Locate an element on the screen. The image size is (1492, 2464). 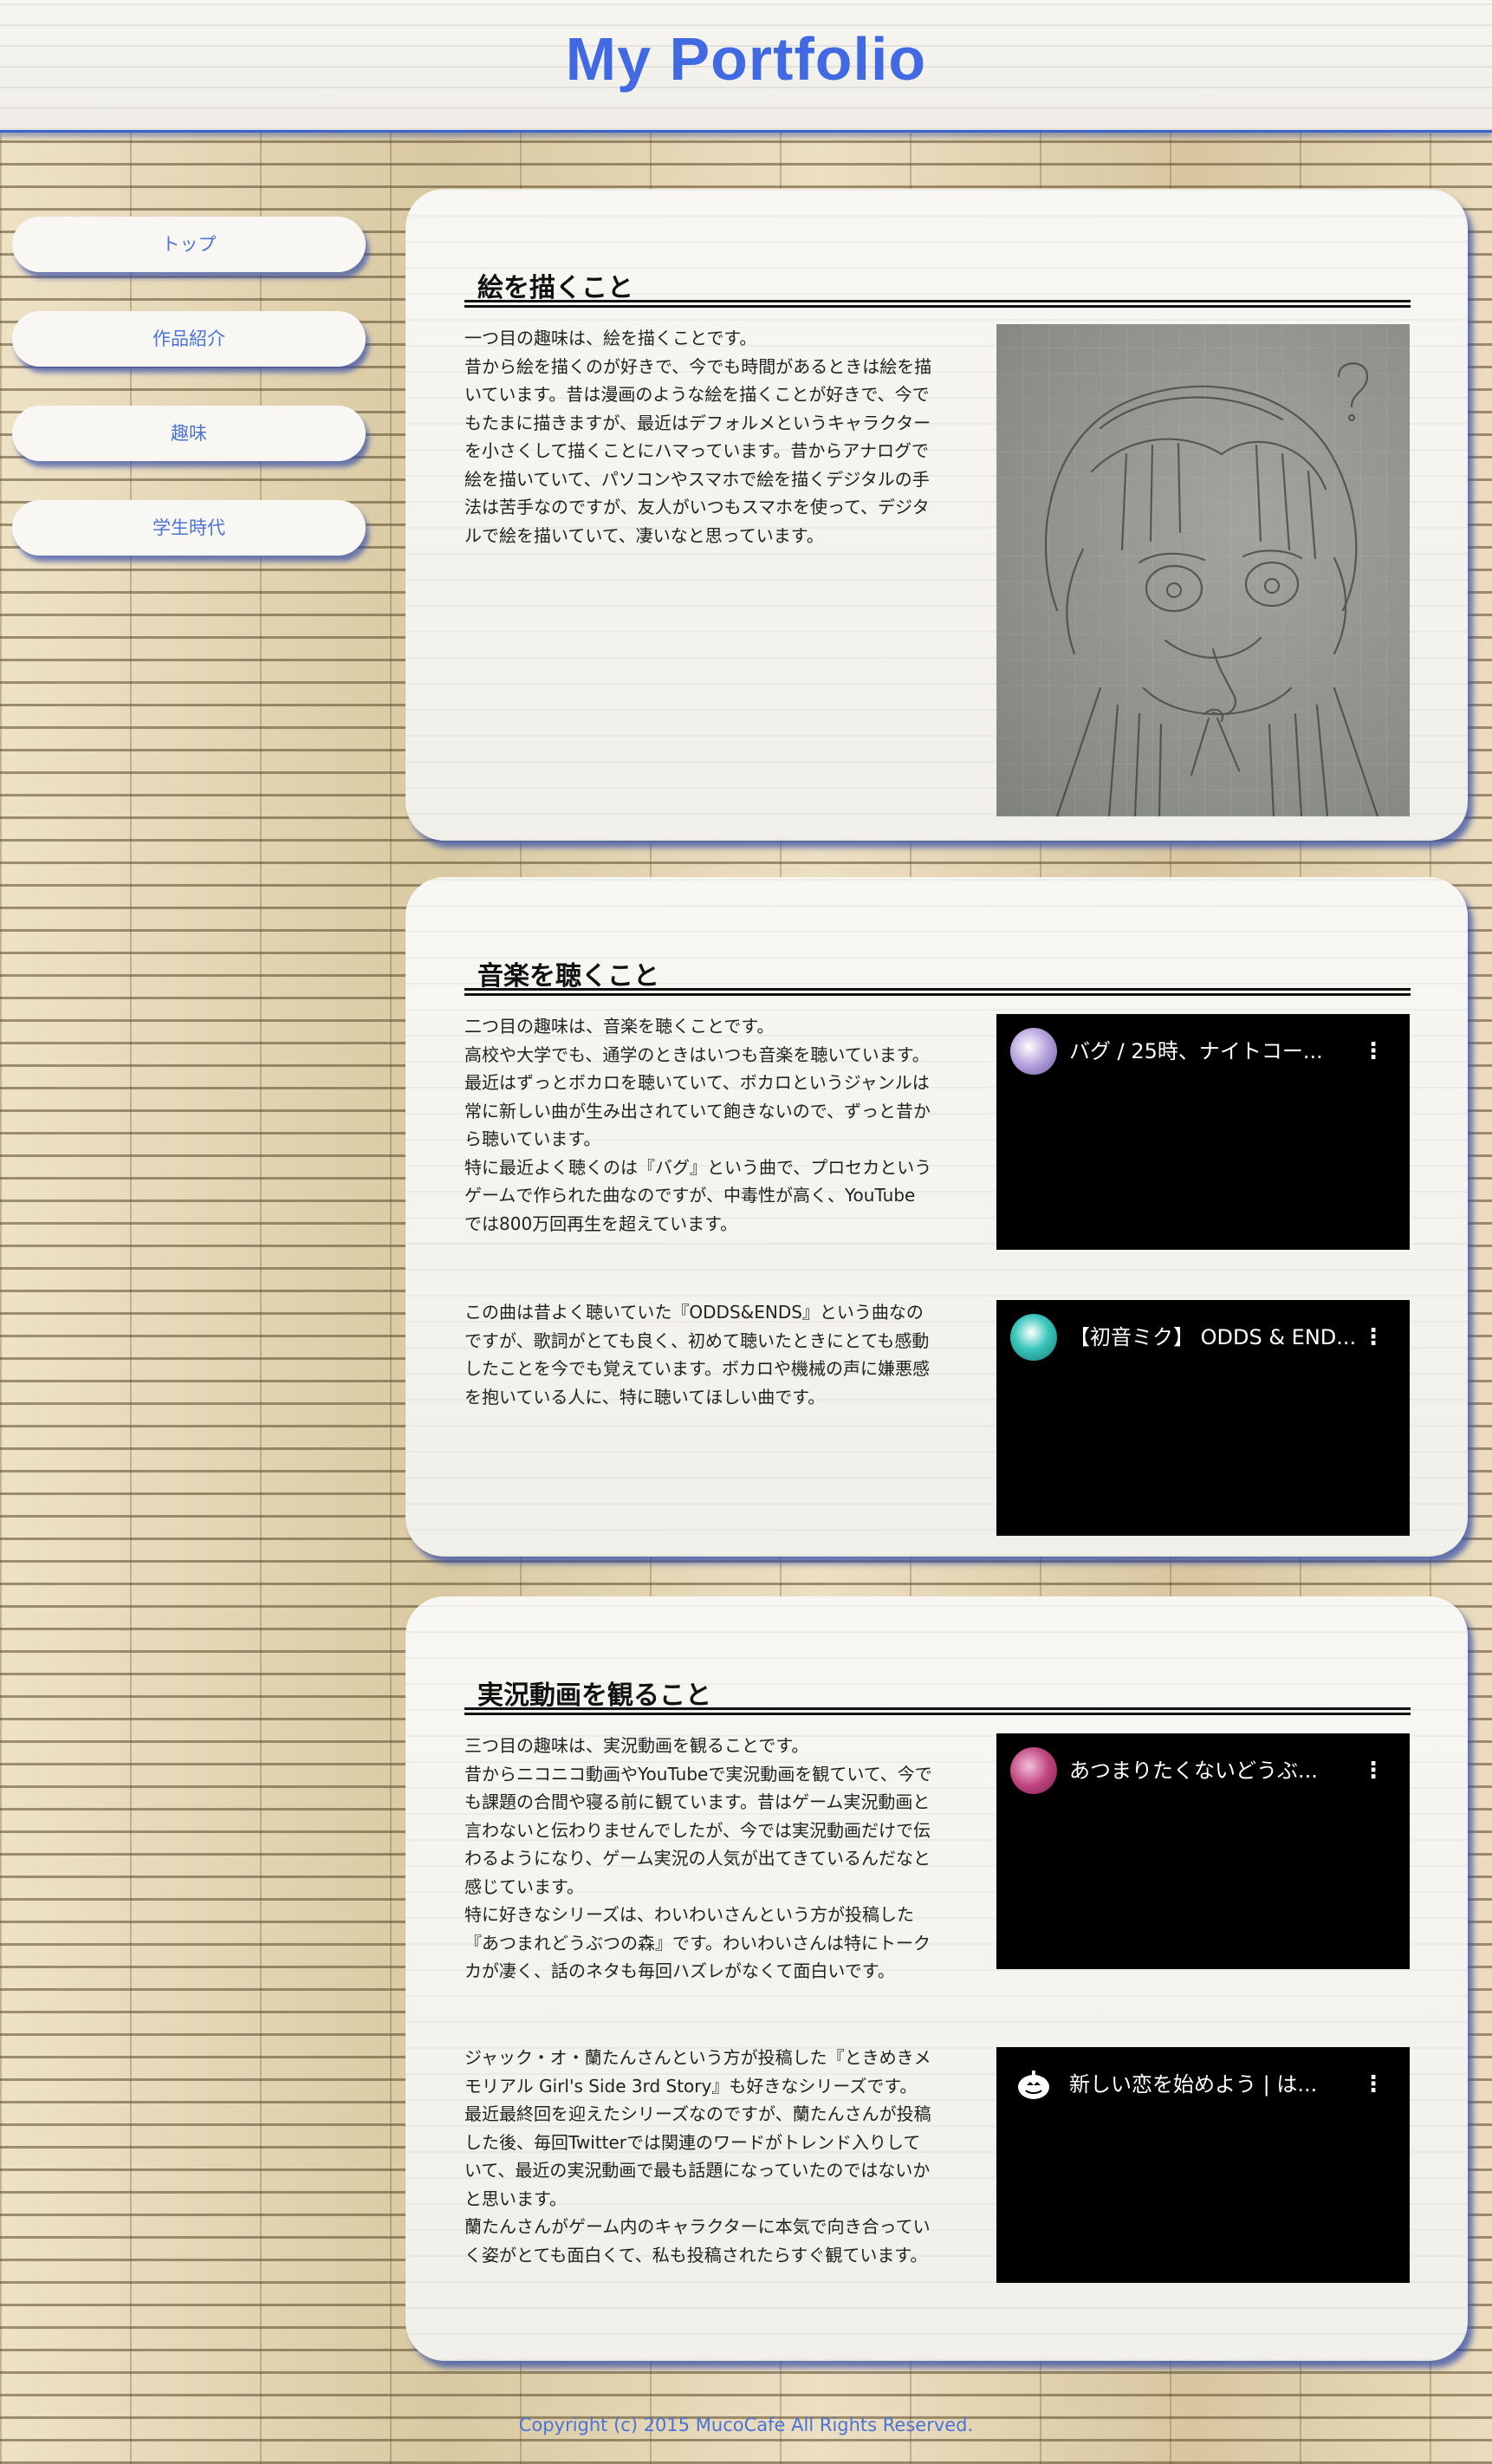
section-title: 実況動画を観ること is located at coordinates (937, 1696).